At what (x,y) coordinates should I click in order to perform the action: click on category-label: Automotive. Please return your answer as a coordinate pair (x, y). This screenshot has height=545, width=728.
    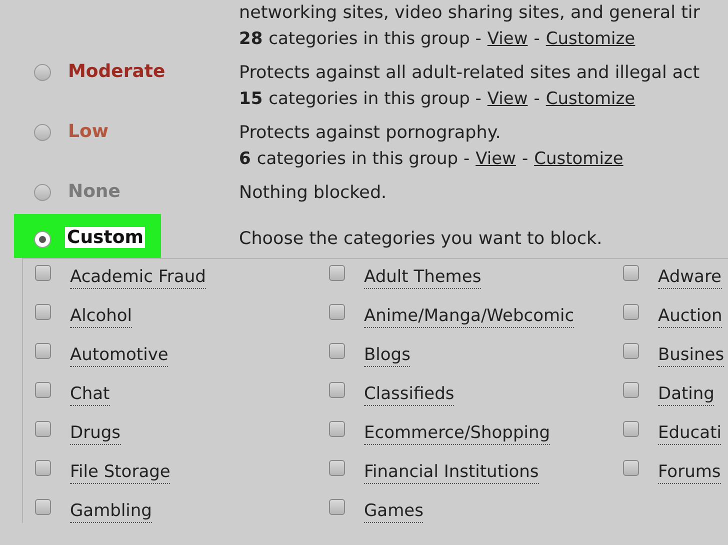
    Looking at the image, I should click on (119, 355).